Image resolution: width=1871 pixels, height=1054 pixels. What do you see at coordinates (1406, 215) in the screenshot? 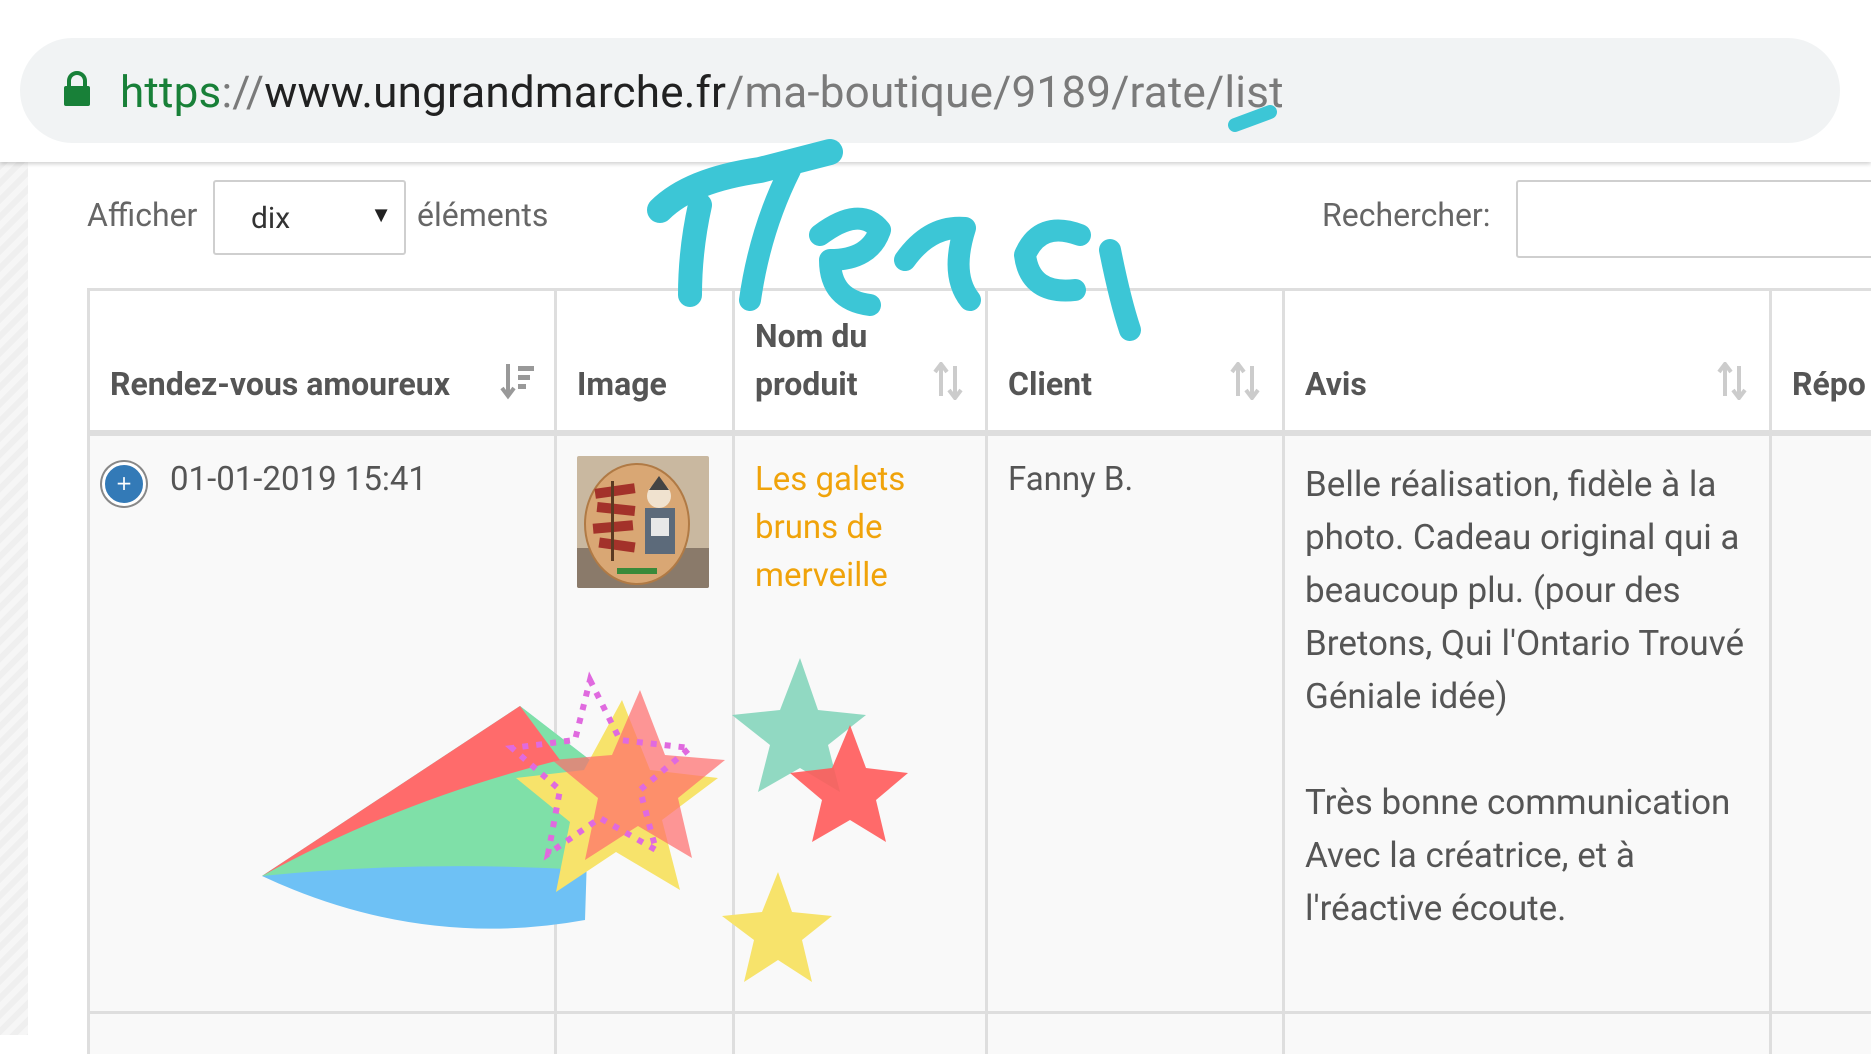
I see `search-label: Rechercher:` at bounding box center [1406, 215].